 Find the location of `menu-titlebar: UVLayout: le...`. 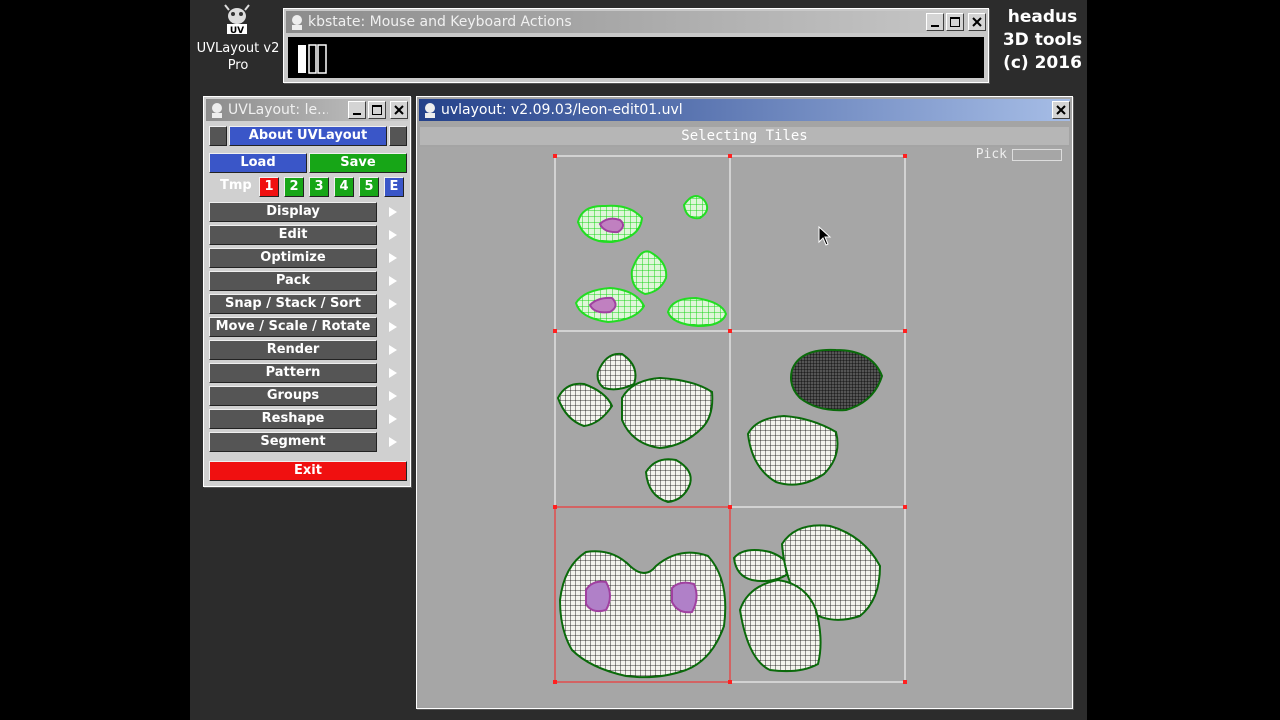

menu-titlebar: UVLayout: le... is located at coordinates (307, 110).